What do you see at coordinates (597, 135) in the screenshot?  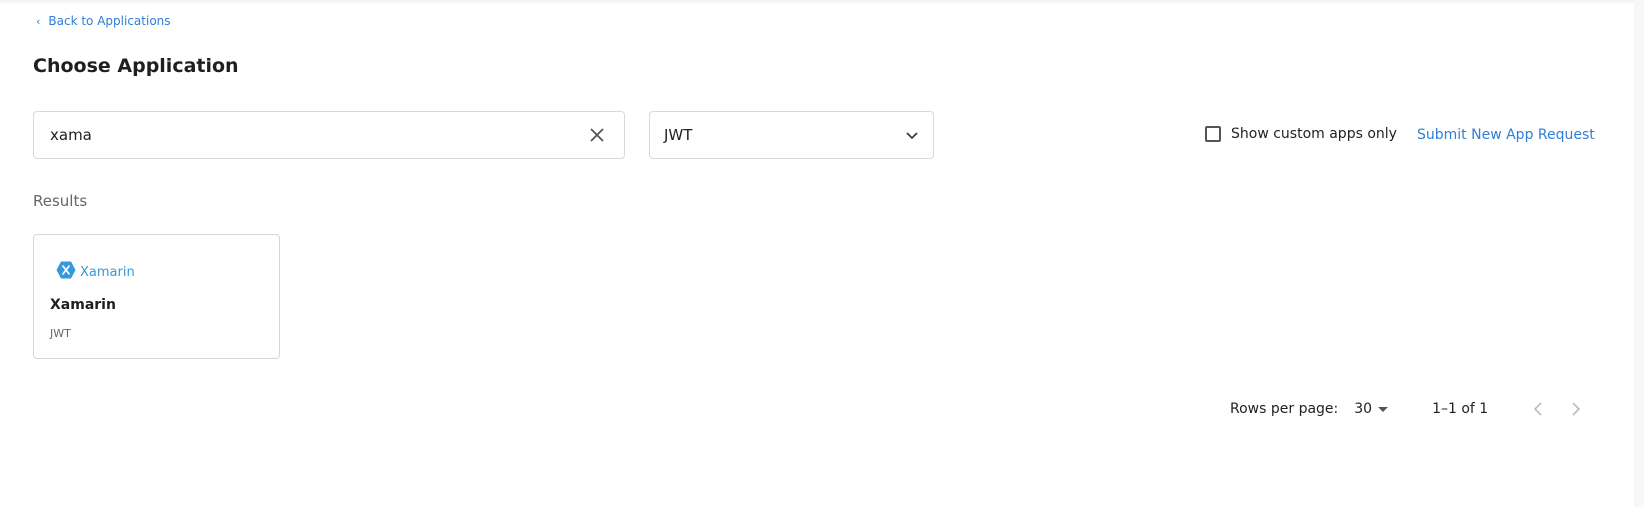 I see `close-icon` at bounding box center [597, 135].